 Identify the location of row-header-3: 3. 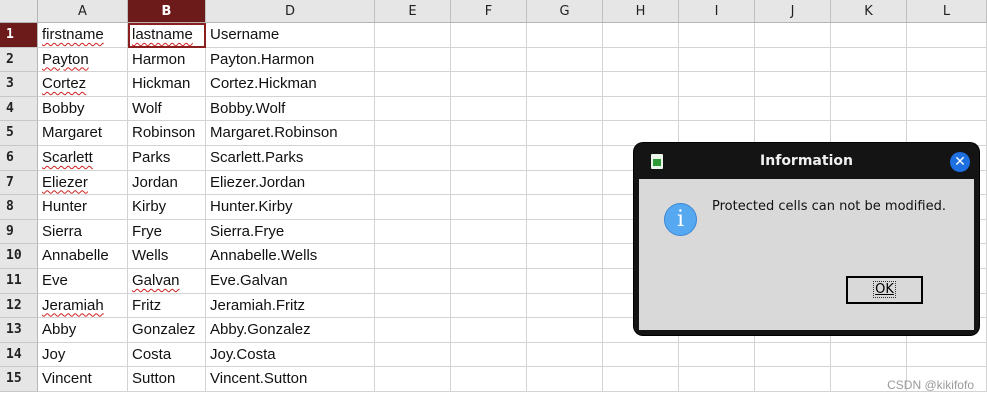
(19, 84).